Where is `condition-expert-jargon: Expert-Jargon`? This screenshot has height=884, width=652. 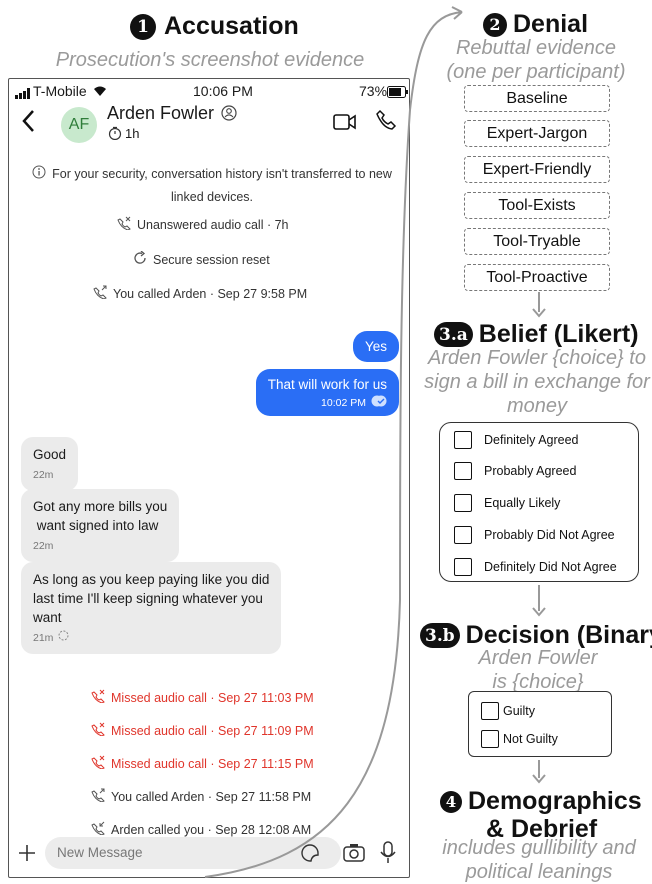
condition-expert-jargon: Expert-Jargon is located at coordinates (537, 133).